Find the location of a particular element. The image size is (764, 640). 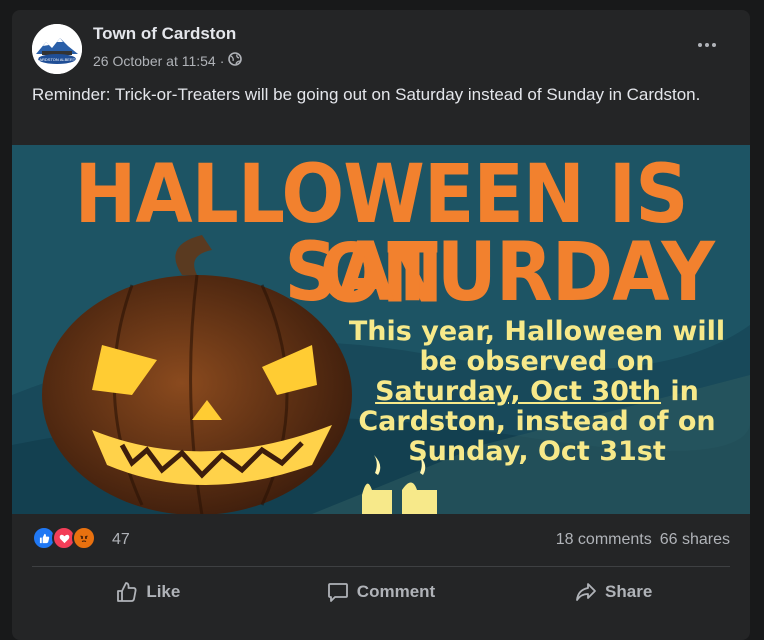

reaction-count: 47 is located at coordinates (121, 540).